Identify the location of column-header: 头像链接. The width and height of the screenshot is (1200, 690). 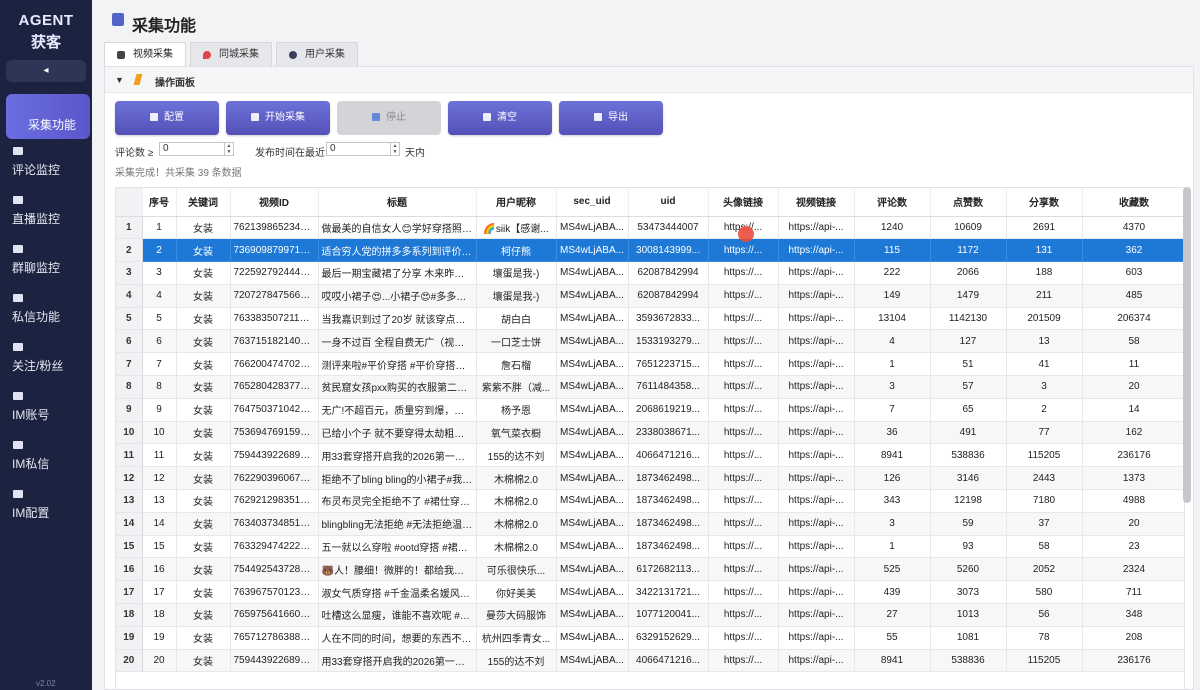
(743, 202).